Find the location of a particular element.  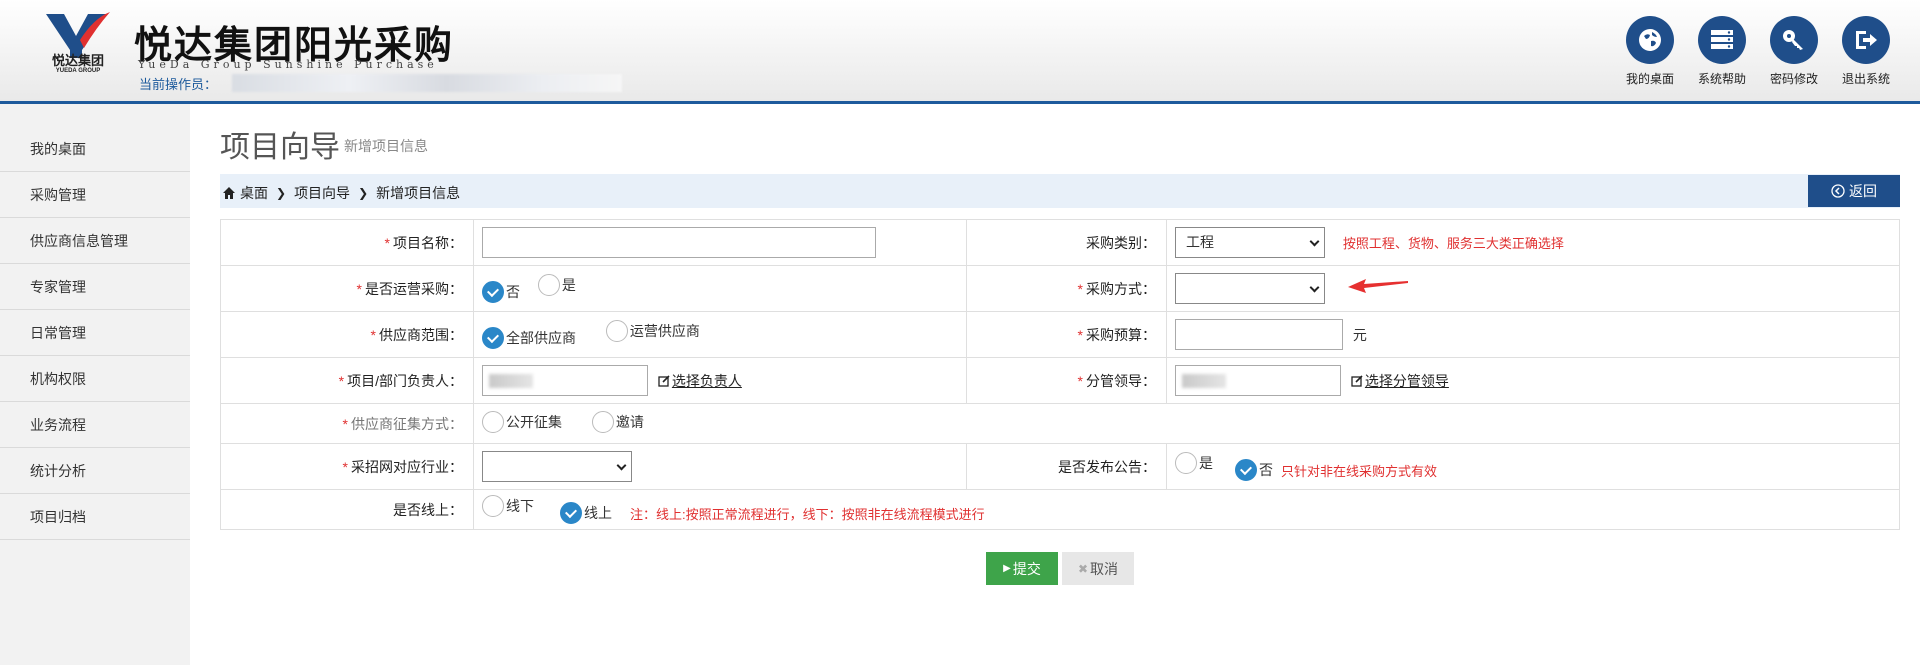

submit-button: ▶ 提交 is located at coordinates (1022, 568).